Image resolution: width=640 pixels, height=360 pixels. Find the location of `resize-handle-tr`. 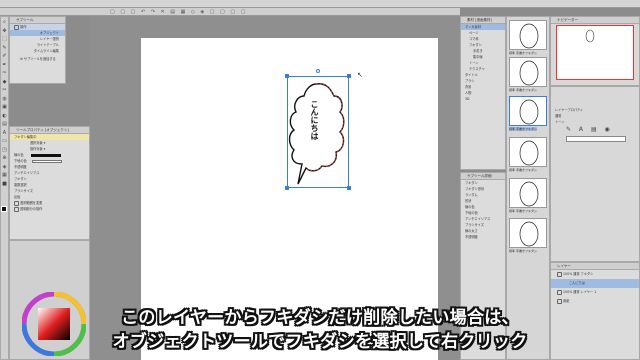

resize-handle-tr is located at coordinates (349, 76).